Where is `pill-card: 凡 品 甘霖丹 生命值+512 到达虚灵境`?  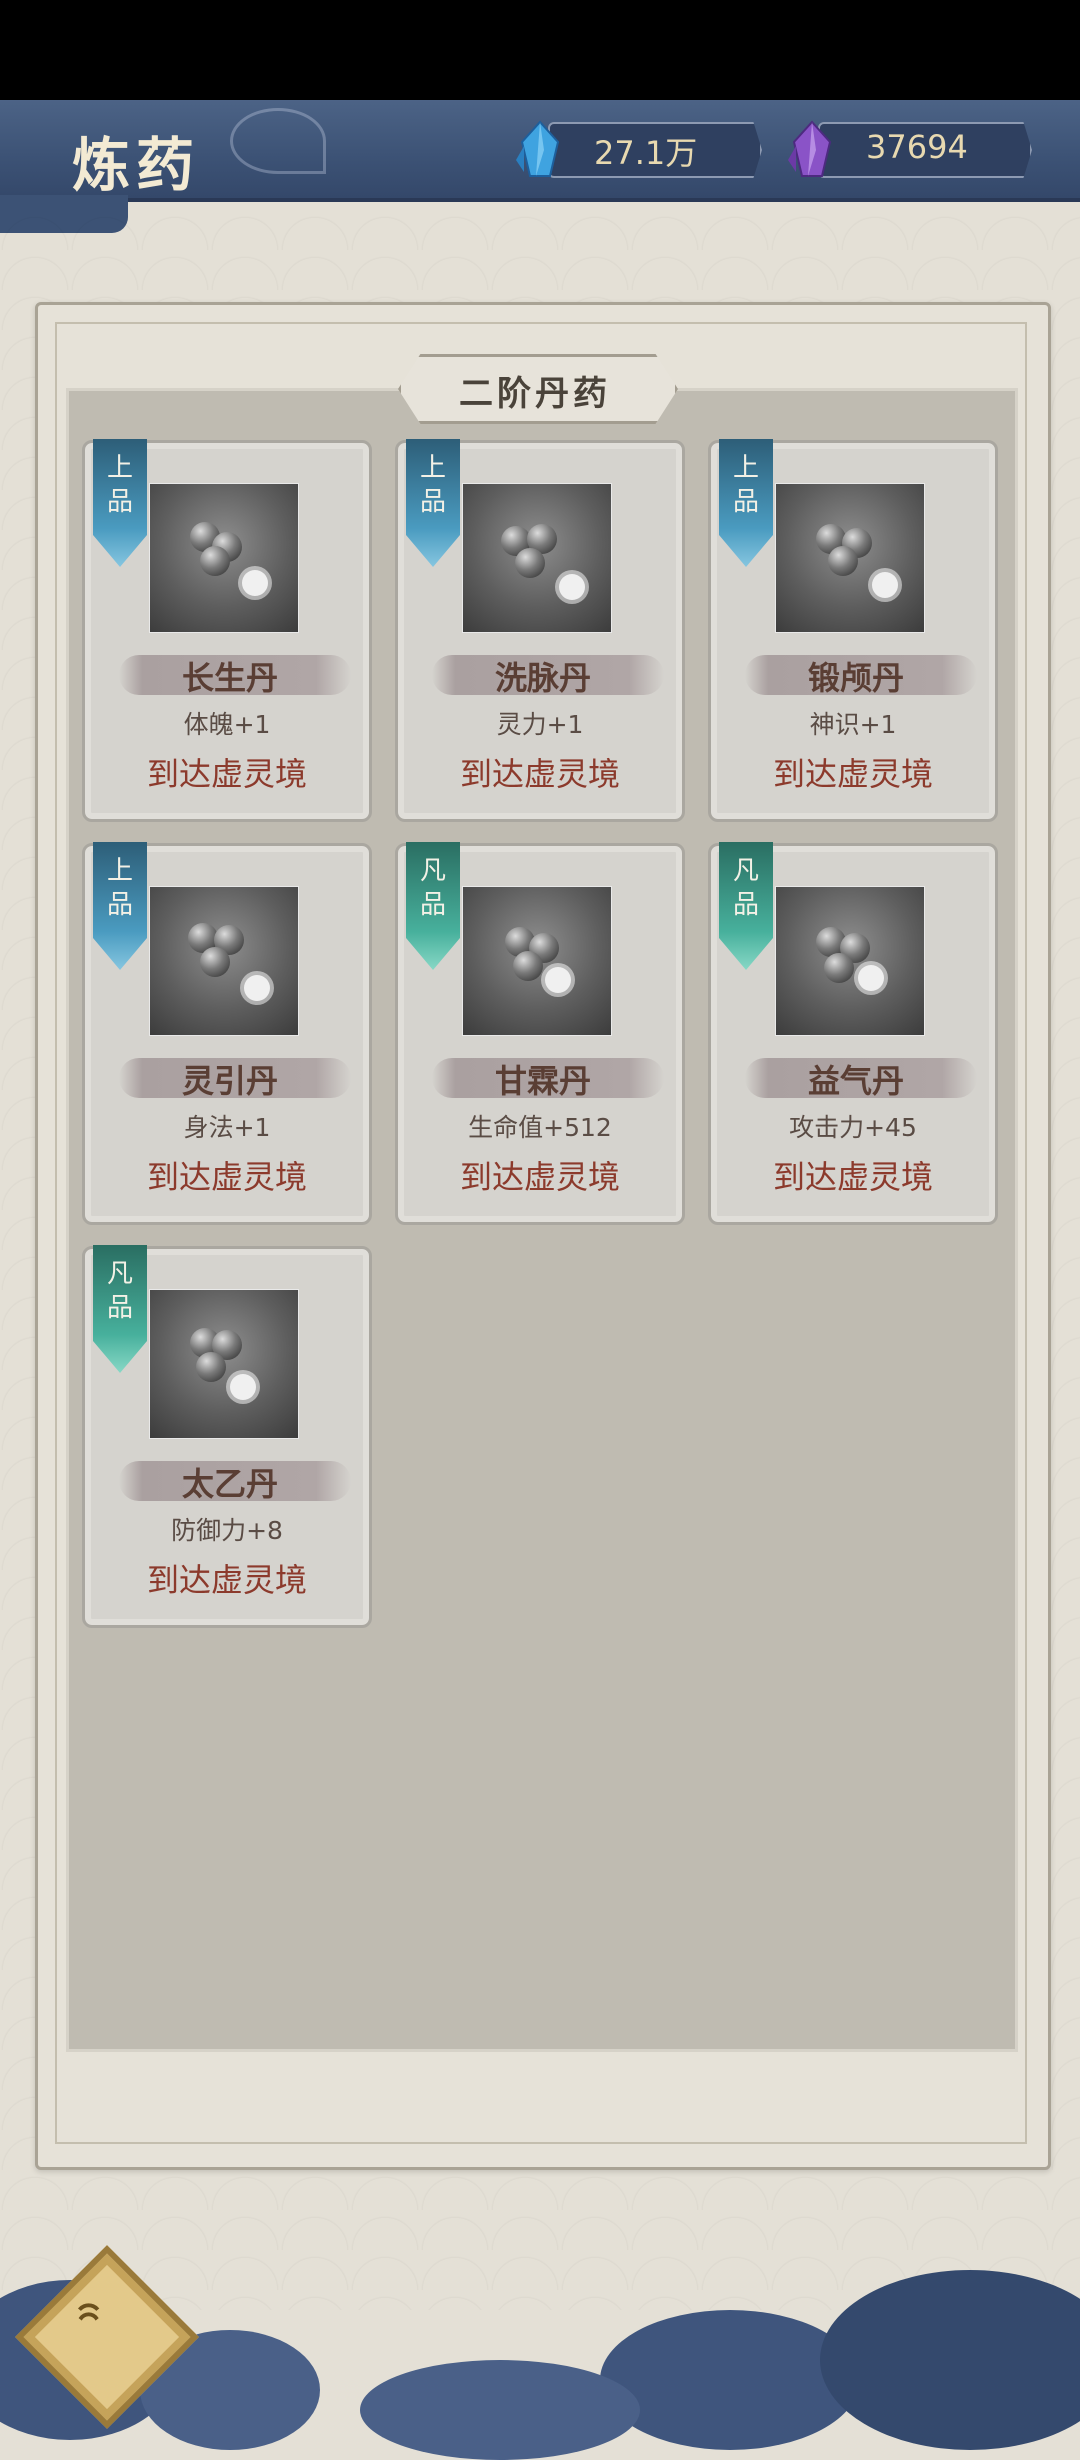
pill-card: 凡 品 甘霖丹 生命值+512 到达虚灵境 is located at coordinates (540, 1033).